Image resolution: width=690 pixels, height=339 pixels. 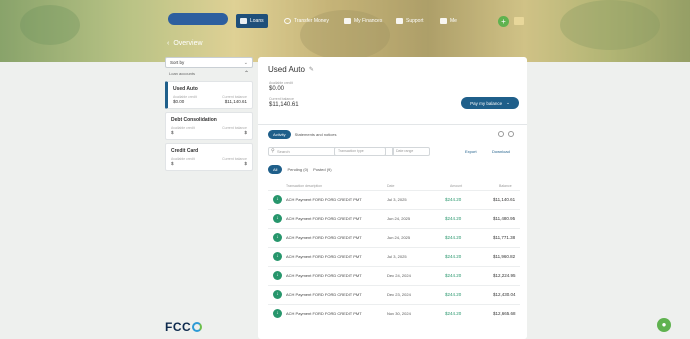 What do you see at coordinates (448, 21) in the screenshot?
I see `nav-me: Me` at bounding box center [448, 21].